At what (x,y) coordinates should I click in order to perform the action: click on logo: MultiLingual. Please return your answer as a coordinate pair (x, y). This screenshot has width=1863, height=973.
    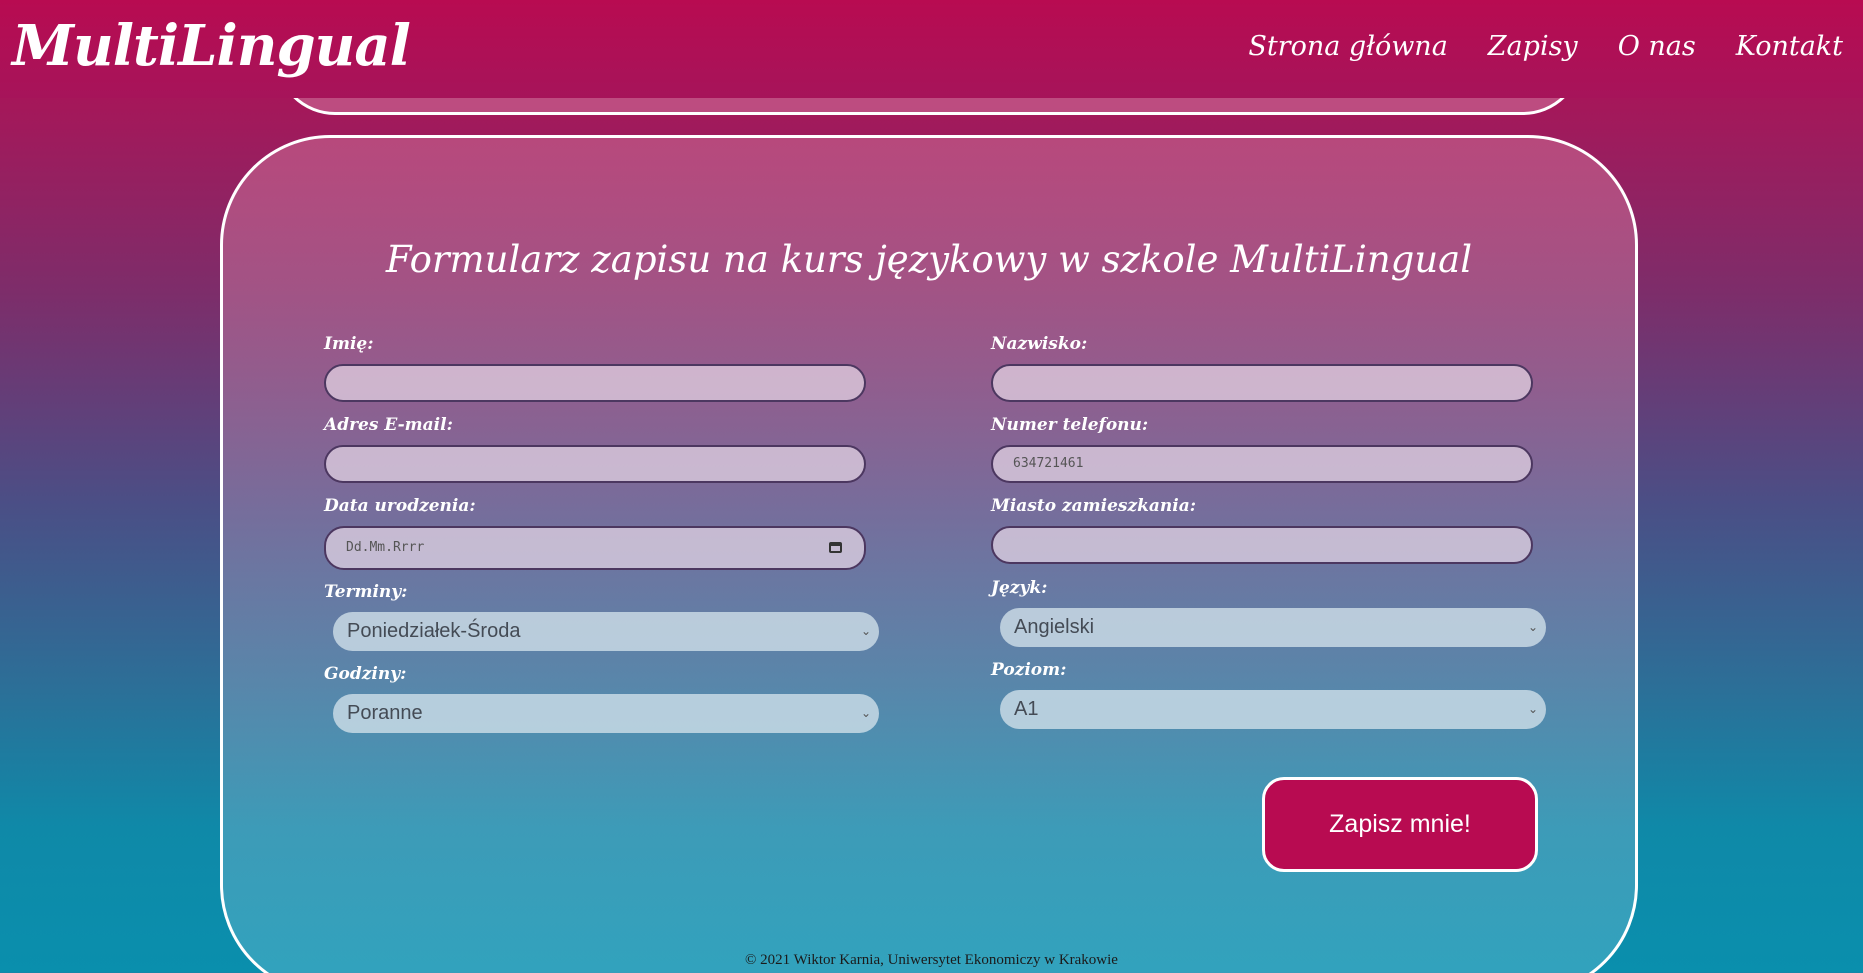
    Looking at the image, I should click on (211, 46).